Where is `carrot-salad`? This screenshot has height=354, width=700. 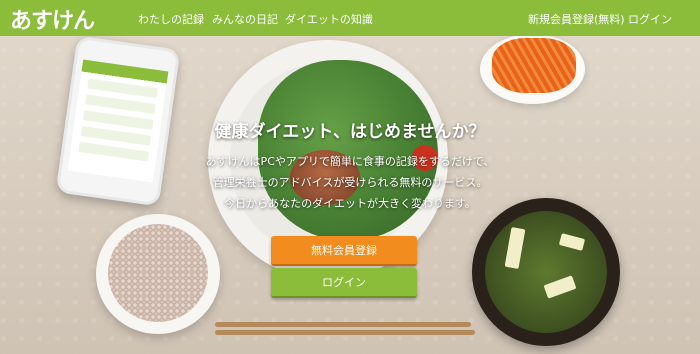
carrot-salad is located at coordinates (534, 65).